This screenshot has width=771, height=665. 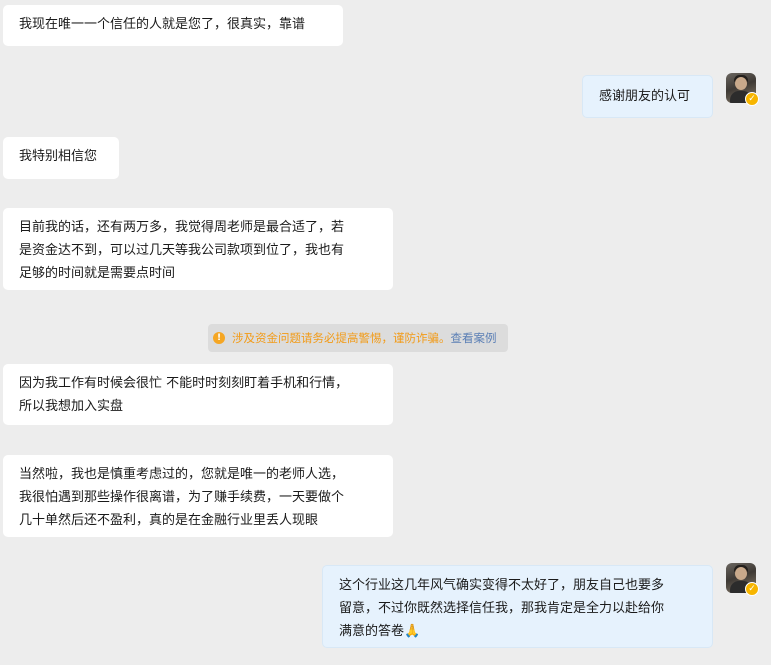 I want to click on warning-icon: !, so click(x=219, y=338).